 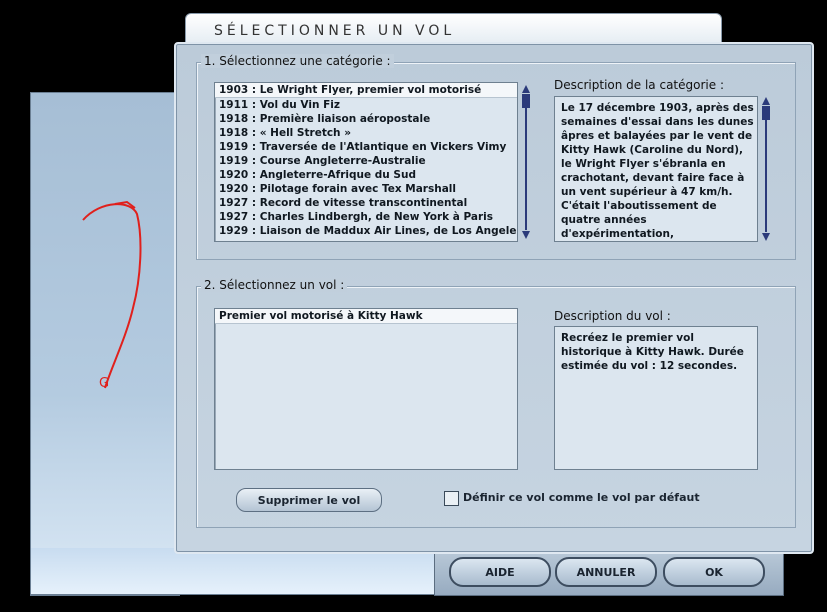 I want to click on footer-bar: AIDE ANNULER OK, so click(x=609, y=573).